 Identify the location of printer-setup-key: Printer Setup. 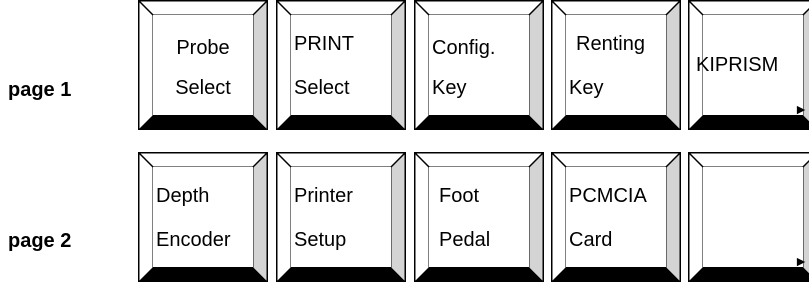
(341, 217).